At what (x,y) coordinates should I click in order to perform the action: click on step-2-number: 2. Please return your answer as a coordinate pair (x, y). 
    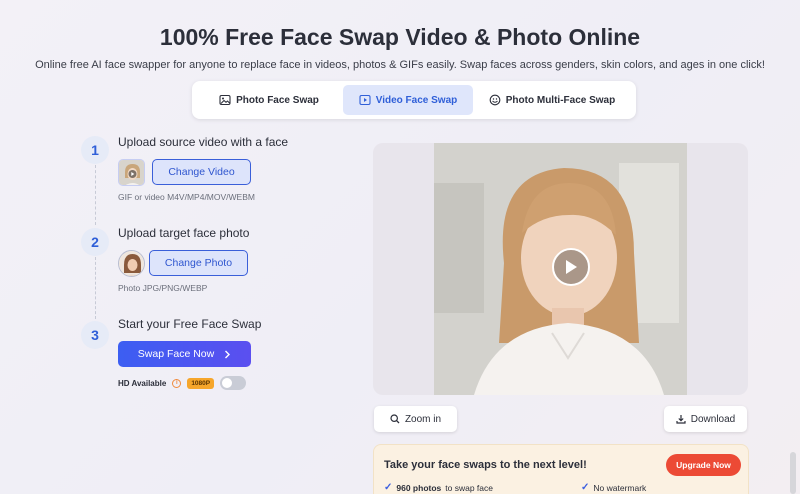
    Looking at the image, I should click on (95, 242).